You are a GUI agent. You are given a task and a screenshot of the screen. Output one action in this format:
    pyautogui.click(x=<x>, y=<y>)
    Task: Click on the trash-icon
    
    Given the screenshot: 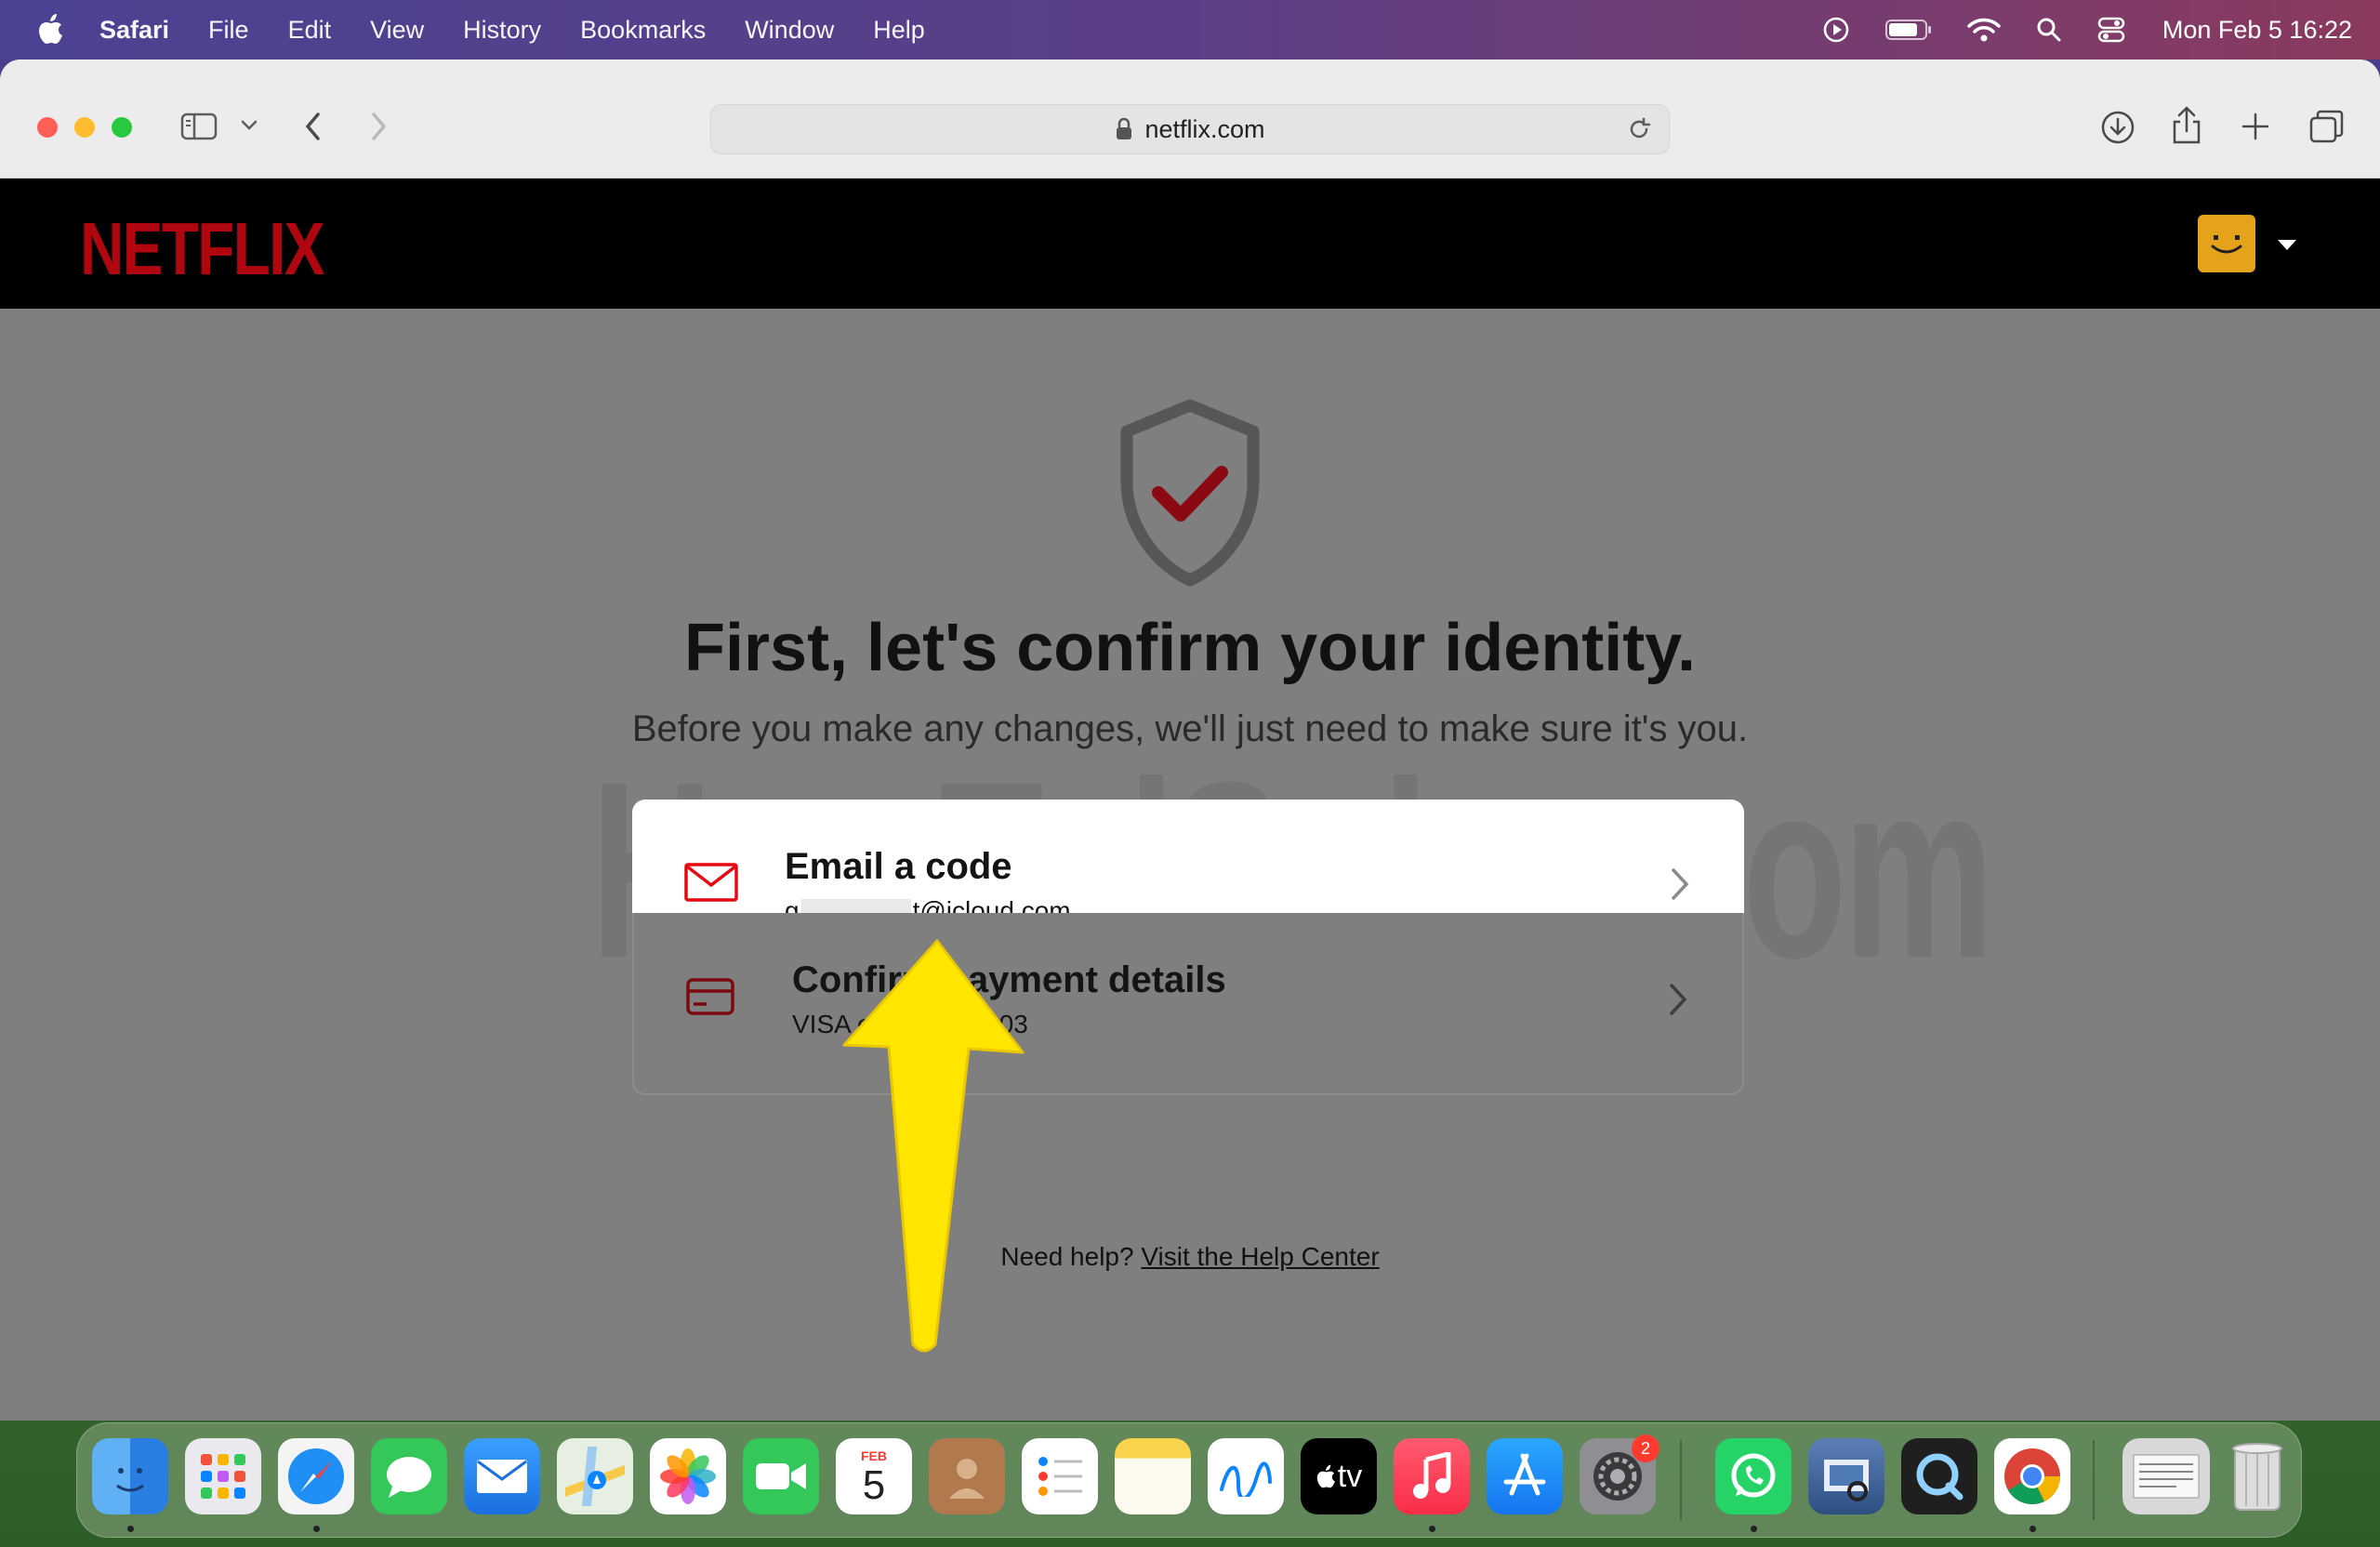 What is the action you would take?
    pyautogui.click(x=2257, y=1476)
    